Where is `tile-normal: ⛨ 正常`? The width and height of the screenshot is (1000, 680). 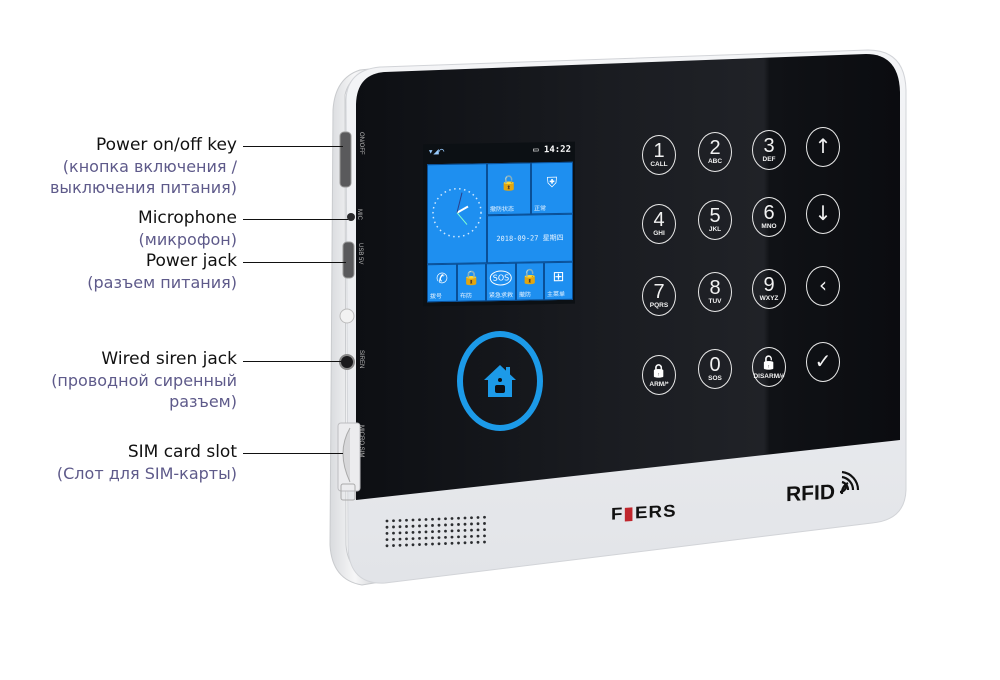 tile-normal: ⛨ 正常 is located at coordinates (552, 188).